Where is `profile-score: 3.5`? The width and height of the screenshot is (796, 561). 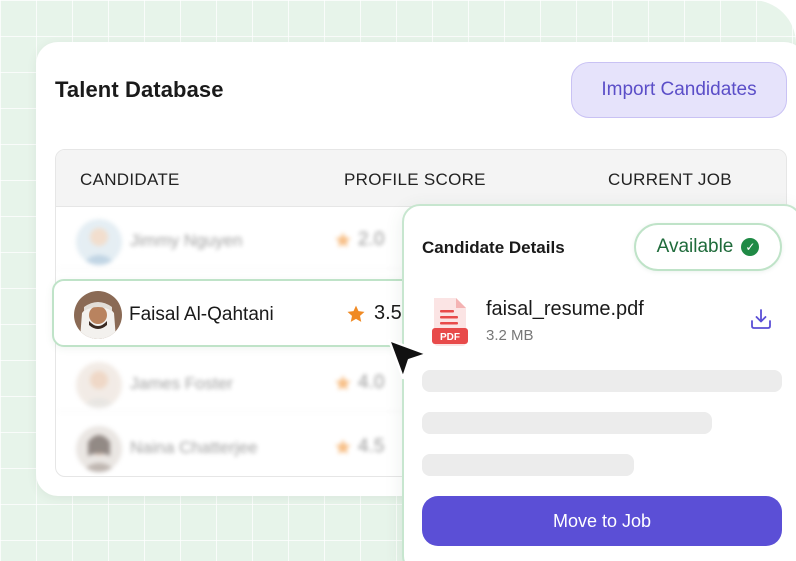
profile-score: 3.5 is located at coordinates (374, 313).